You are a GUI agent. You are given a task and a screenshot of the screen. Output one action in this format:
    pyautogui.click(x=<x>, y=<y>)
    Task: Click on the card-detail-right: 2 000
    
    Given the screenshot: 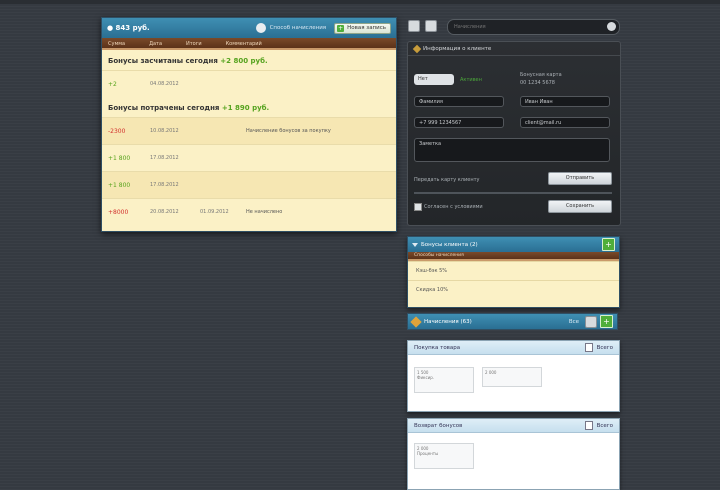 What is the action you would take?
    pyautogui.click(x=512, y=377)
    